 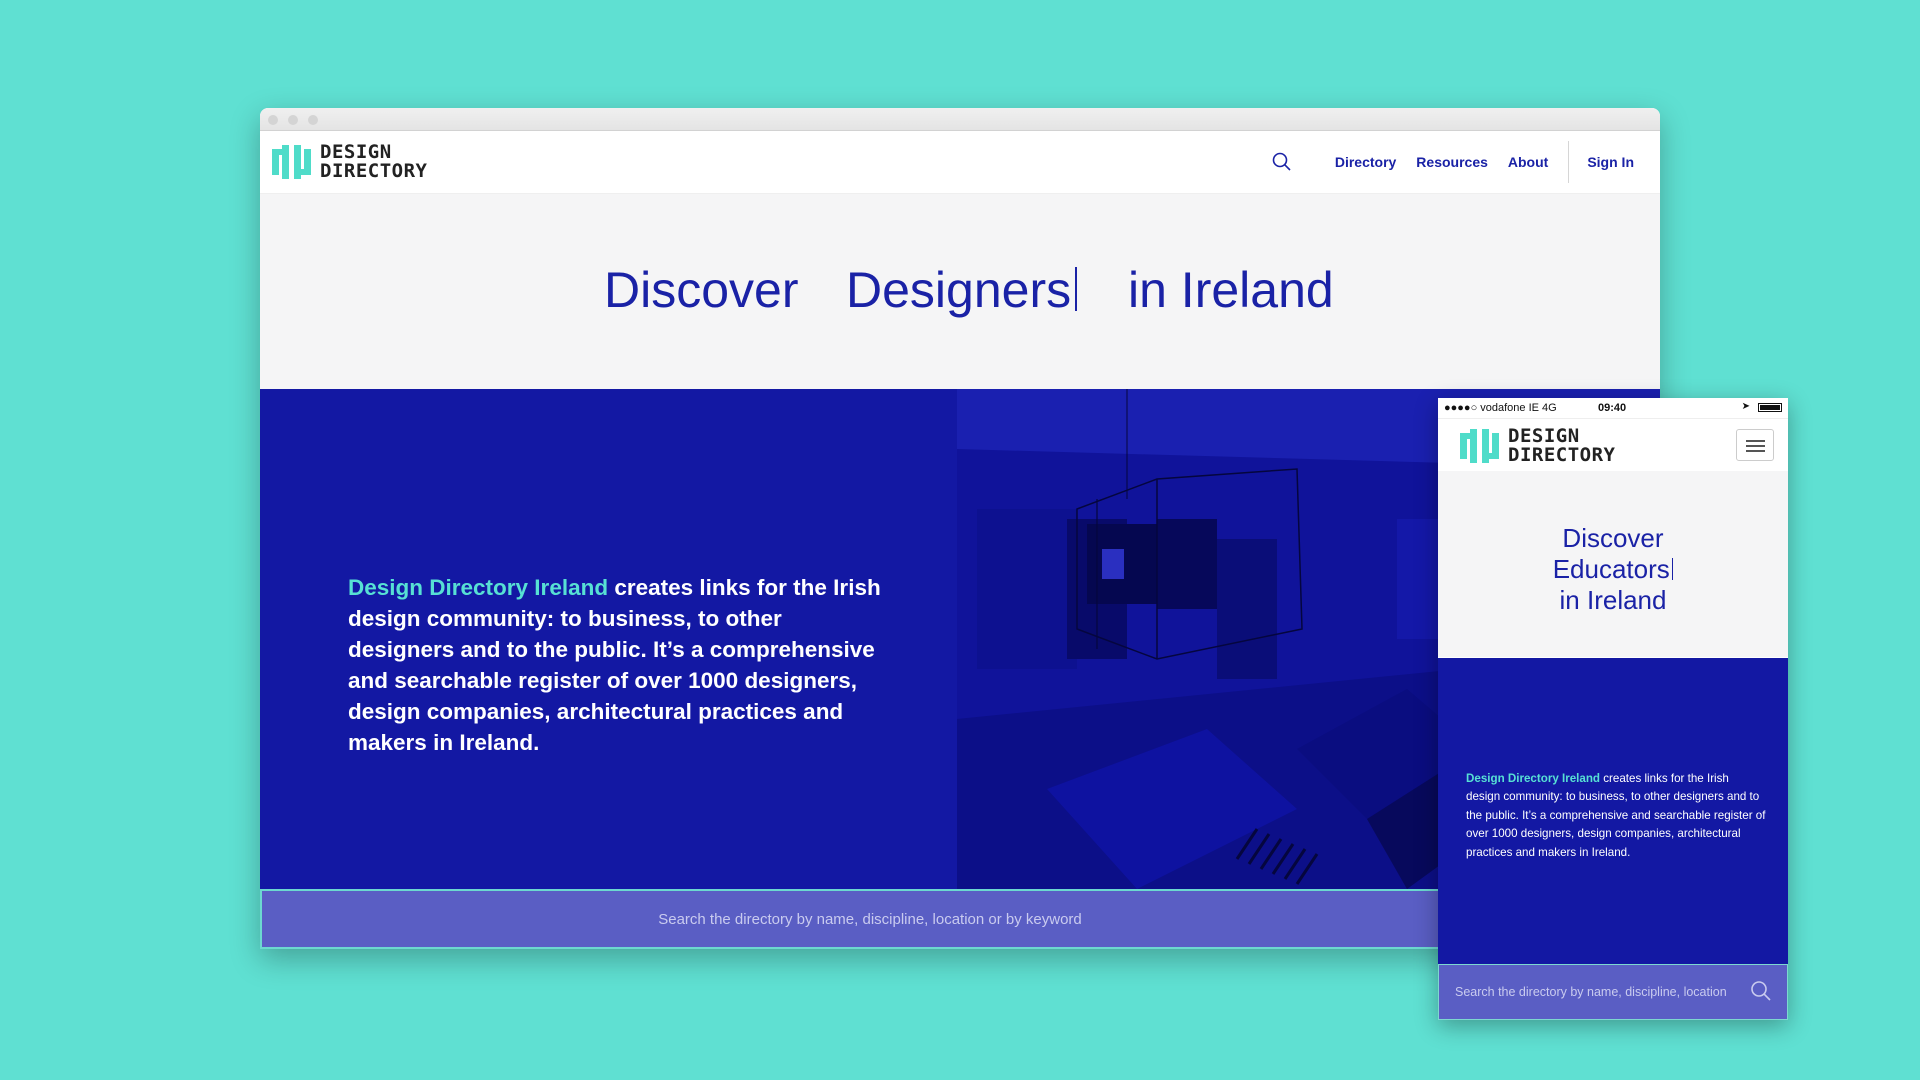 I want to click on typing-cursor, so click(x=1076, y=289).